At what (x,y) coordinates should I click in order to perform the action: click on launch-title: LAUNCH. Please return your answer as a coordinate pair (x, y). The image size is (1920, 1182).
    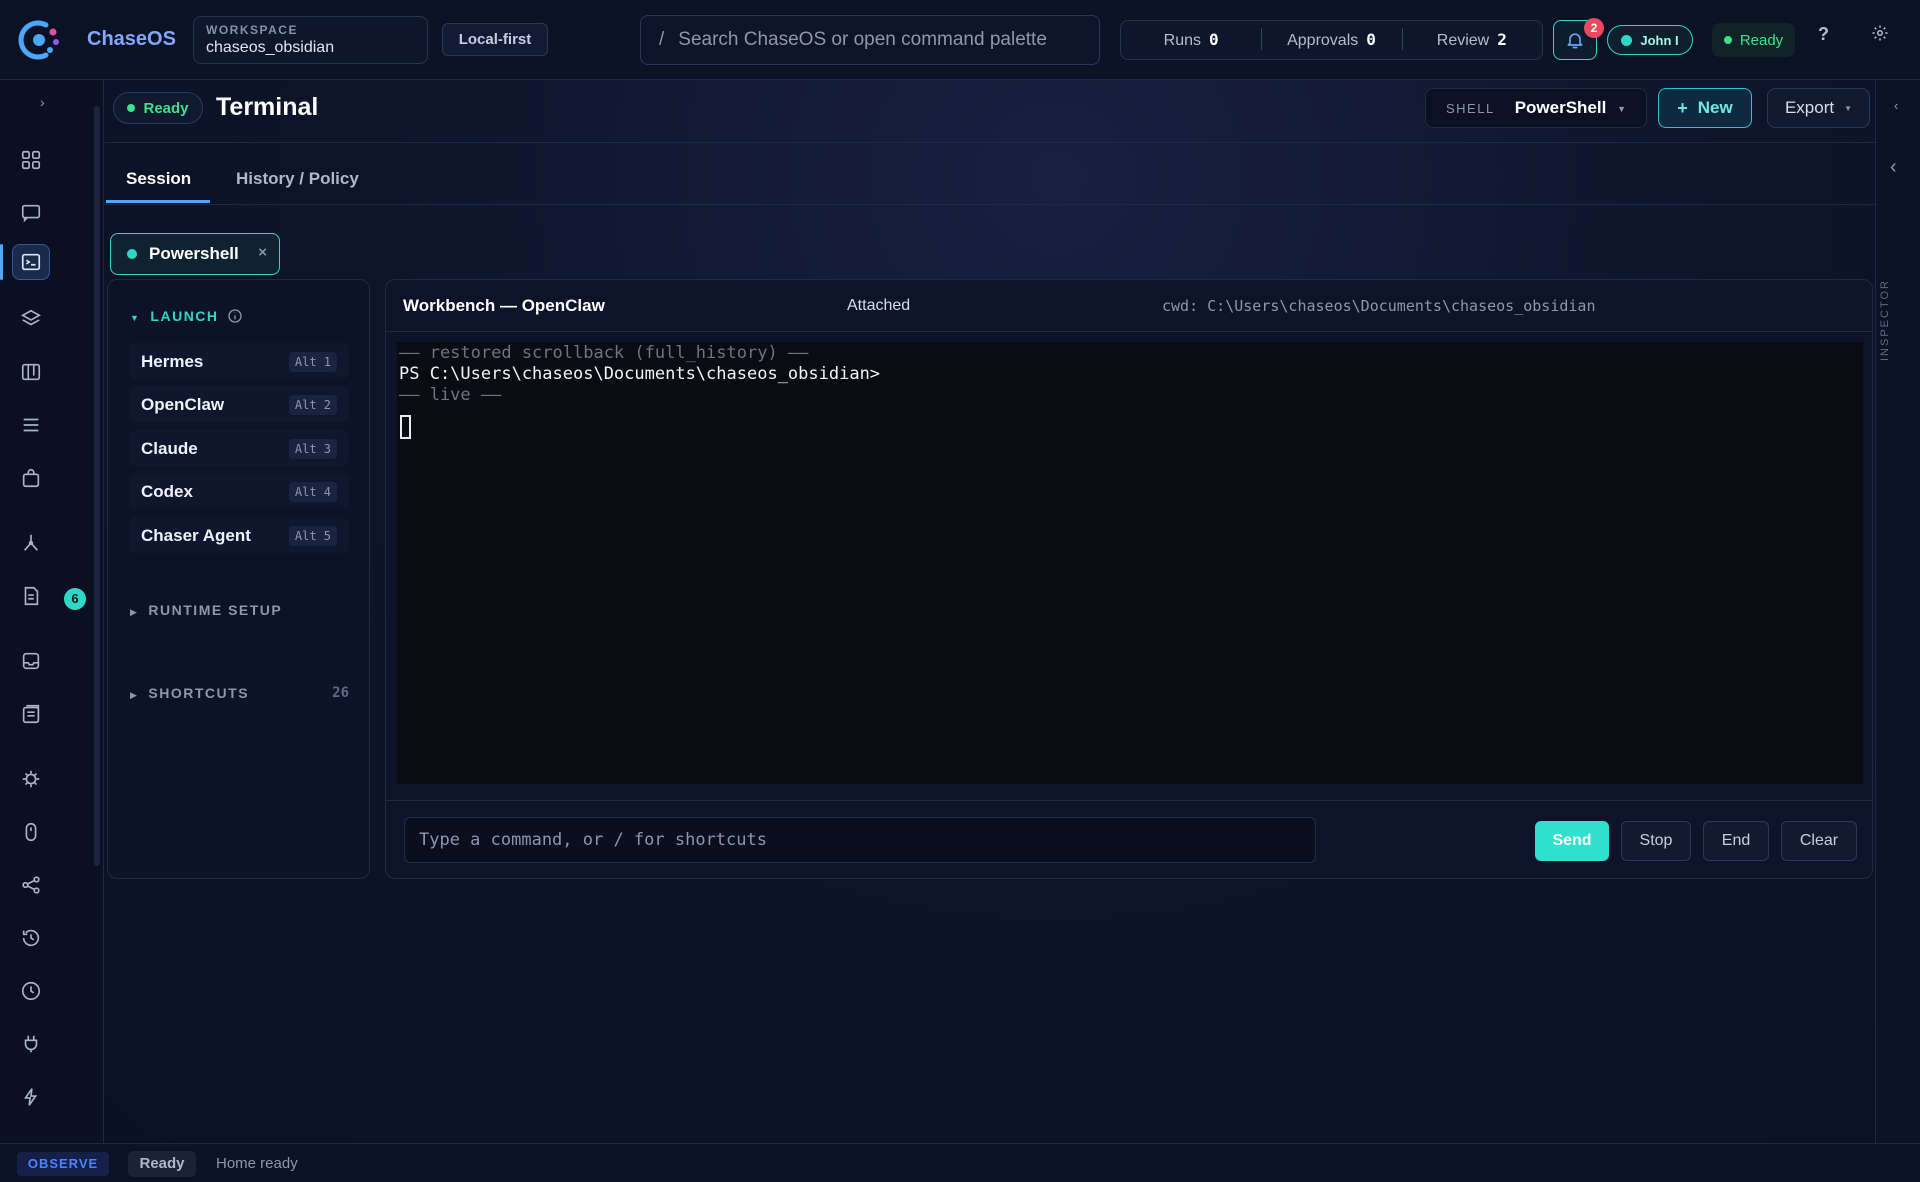
    Looking at the image, I should click on (184, 316).